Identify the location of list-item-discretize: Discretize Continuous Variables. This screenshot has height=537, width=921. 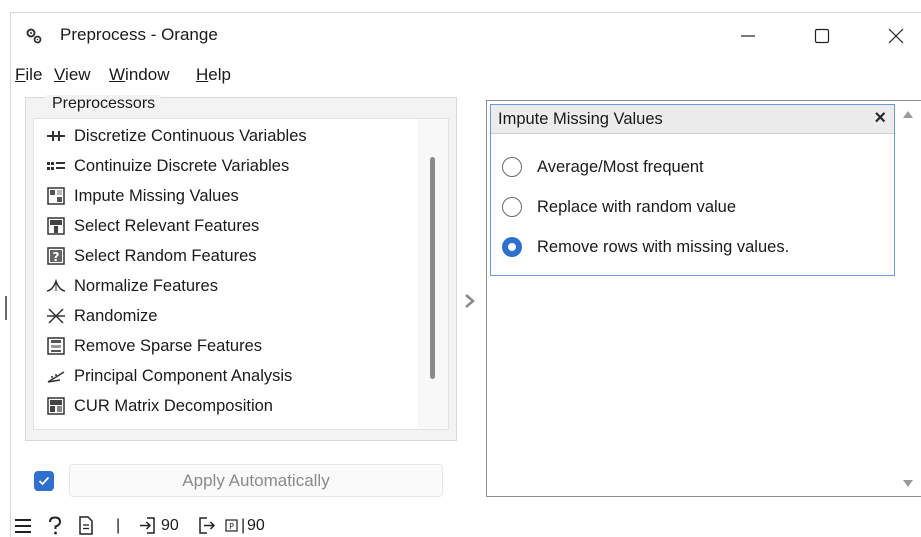
(229, 136).